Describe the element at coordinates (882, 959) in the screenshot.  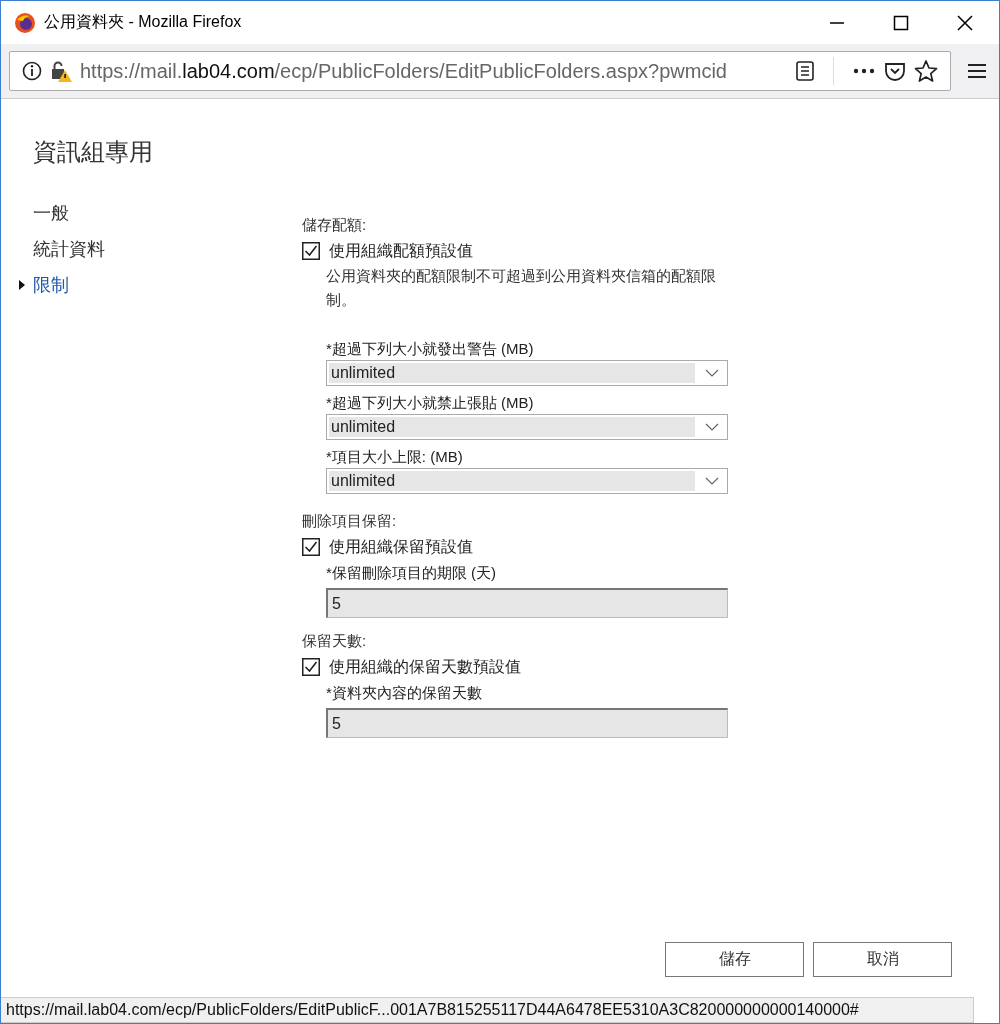
I see `cancel-button: 取消` at that location.